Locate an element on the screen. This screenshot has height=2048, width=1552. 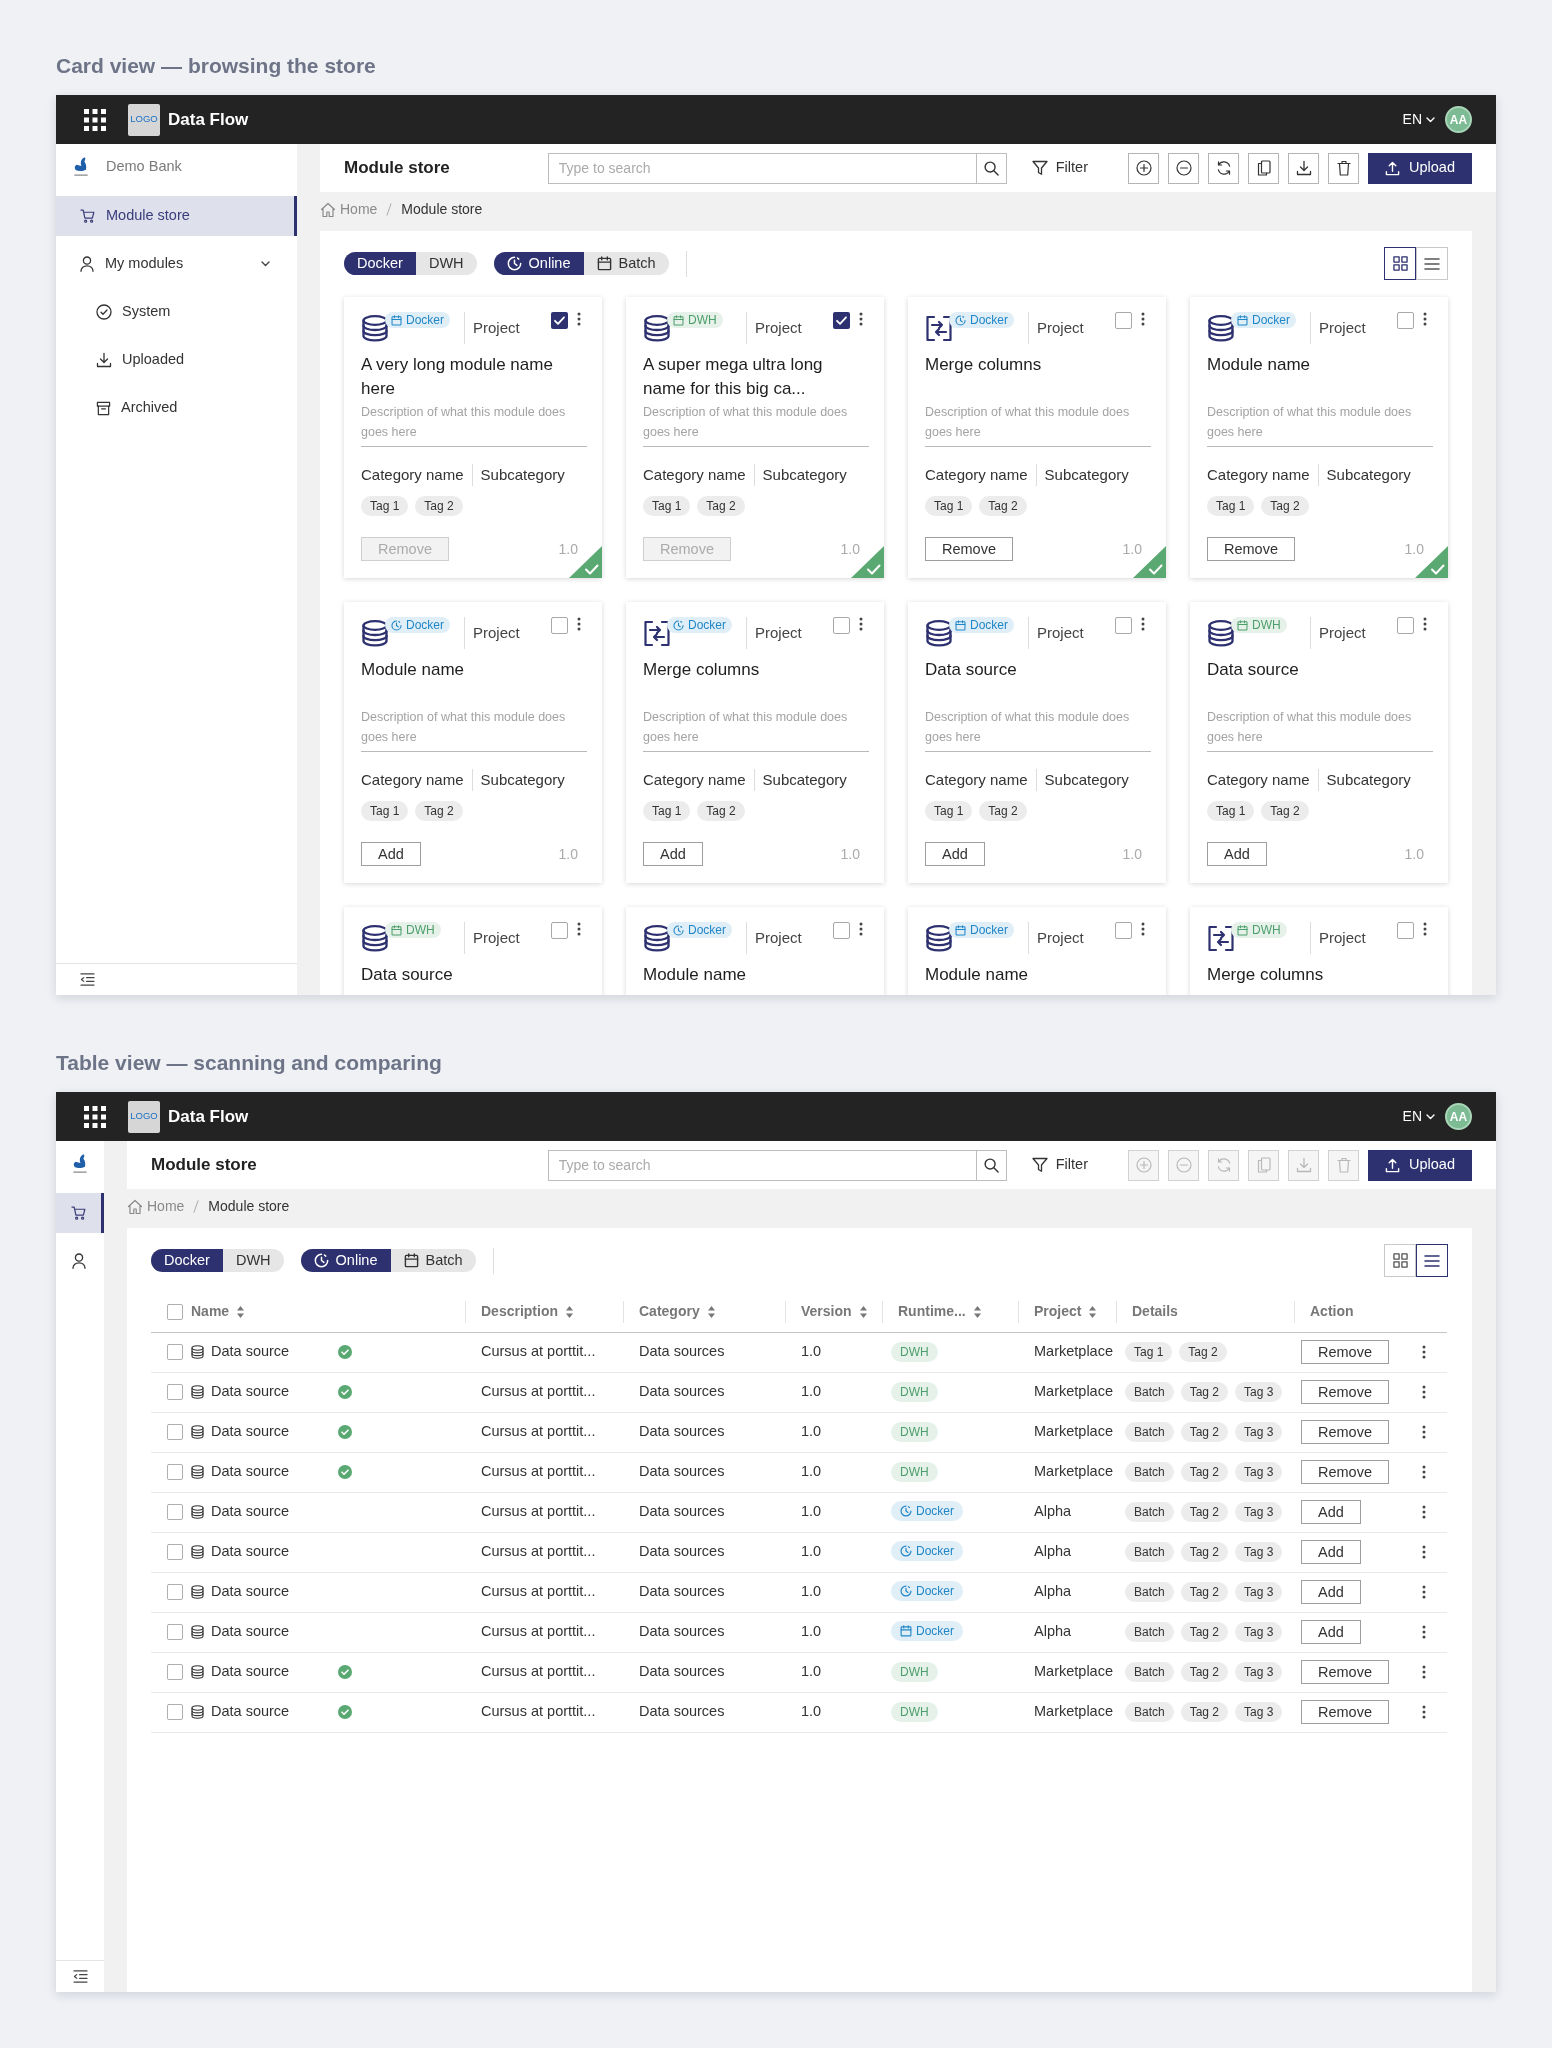
grid-view-button is located at coordinates (1400, 263).